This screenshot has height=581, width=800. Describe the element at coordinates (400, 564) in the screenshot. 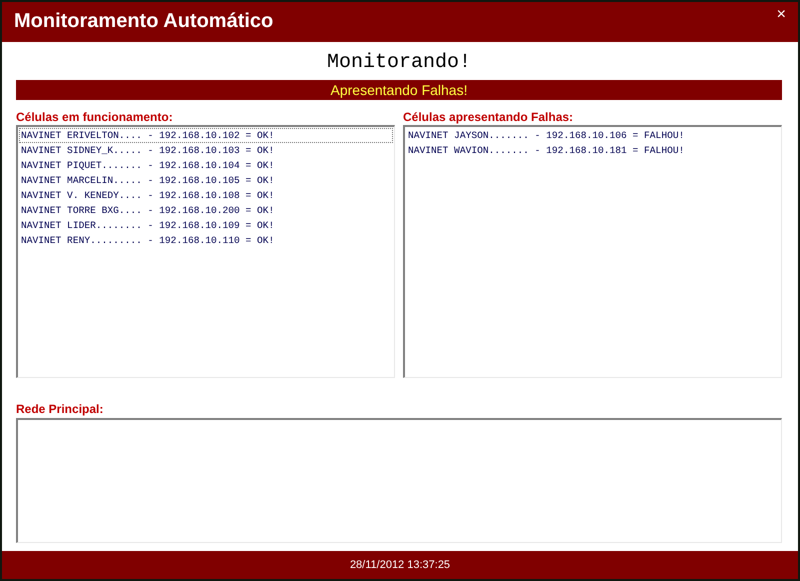

I see `date-time: 28/11/2012 13:37:25` at that location.